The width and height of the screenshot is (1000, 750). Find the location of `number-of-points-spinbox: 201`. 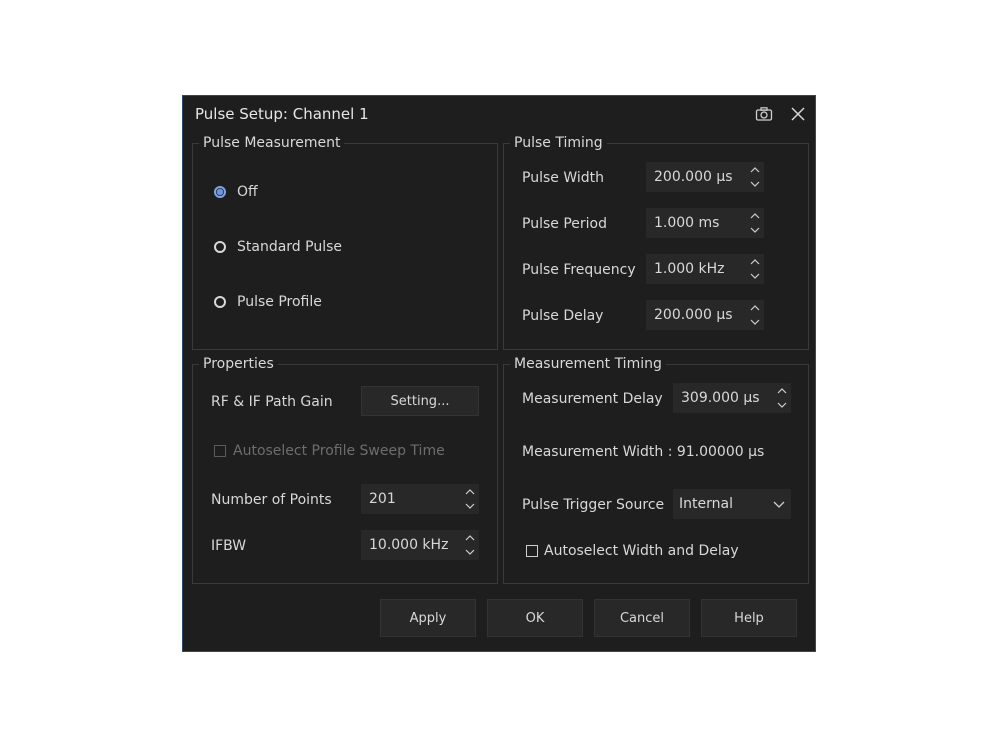

number-of-points-spinbox: 201 is located at coordinates (420, 499).